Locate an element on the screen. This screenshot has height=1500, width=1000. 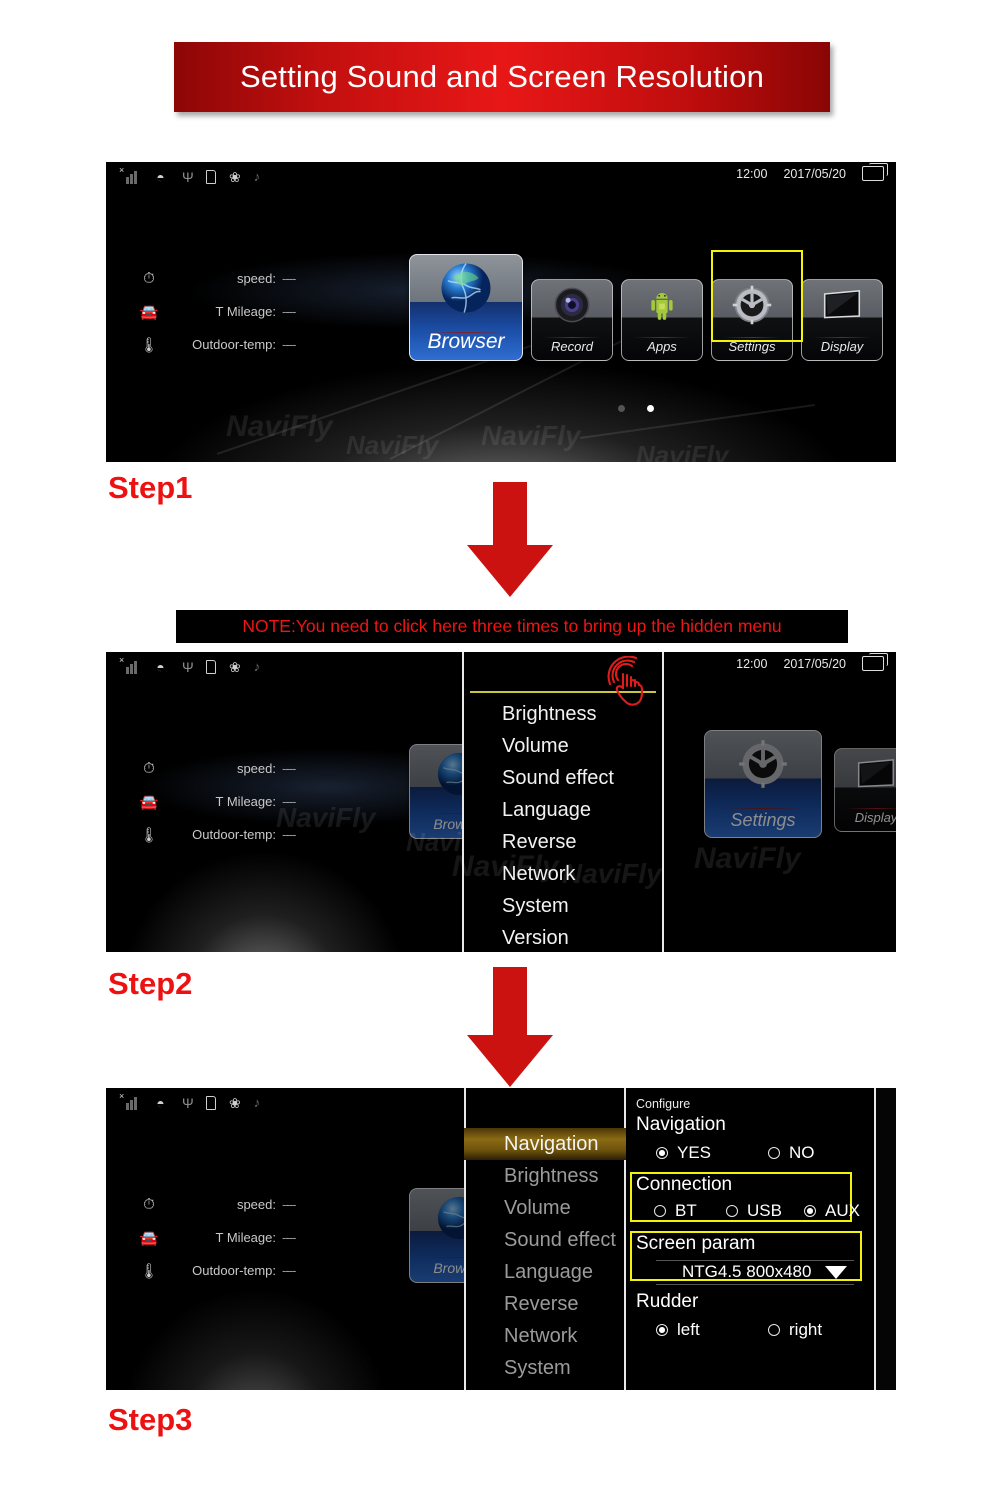
configure-header: Configure is located at coordinates (663, 1104).